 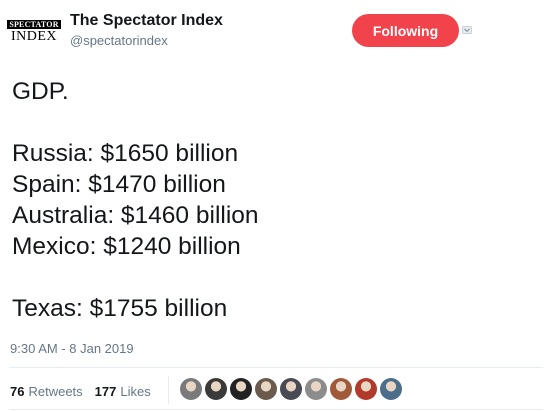 I want to click on liker-avatars, so click(x=291, y=389).